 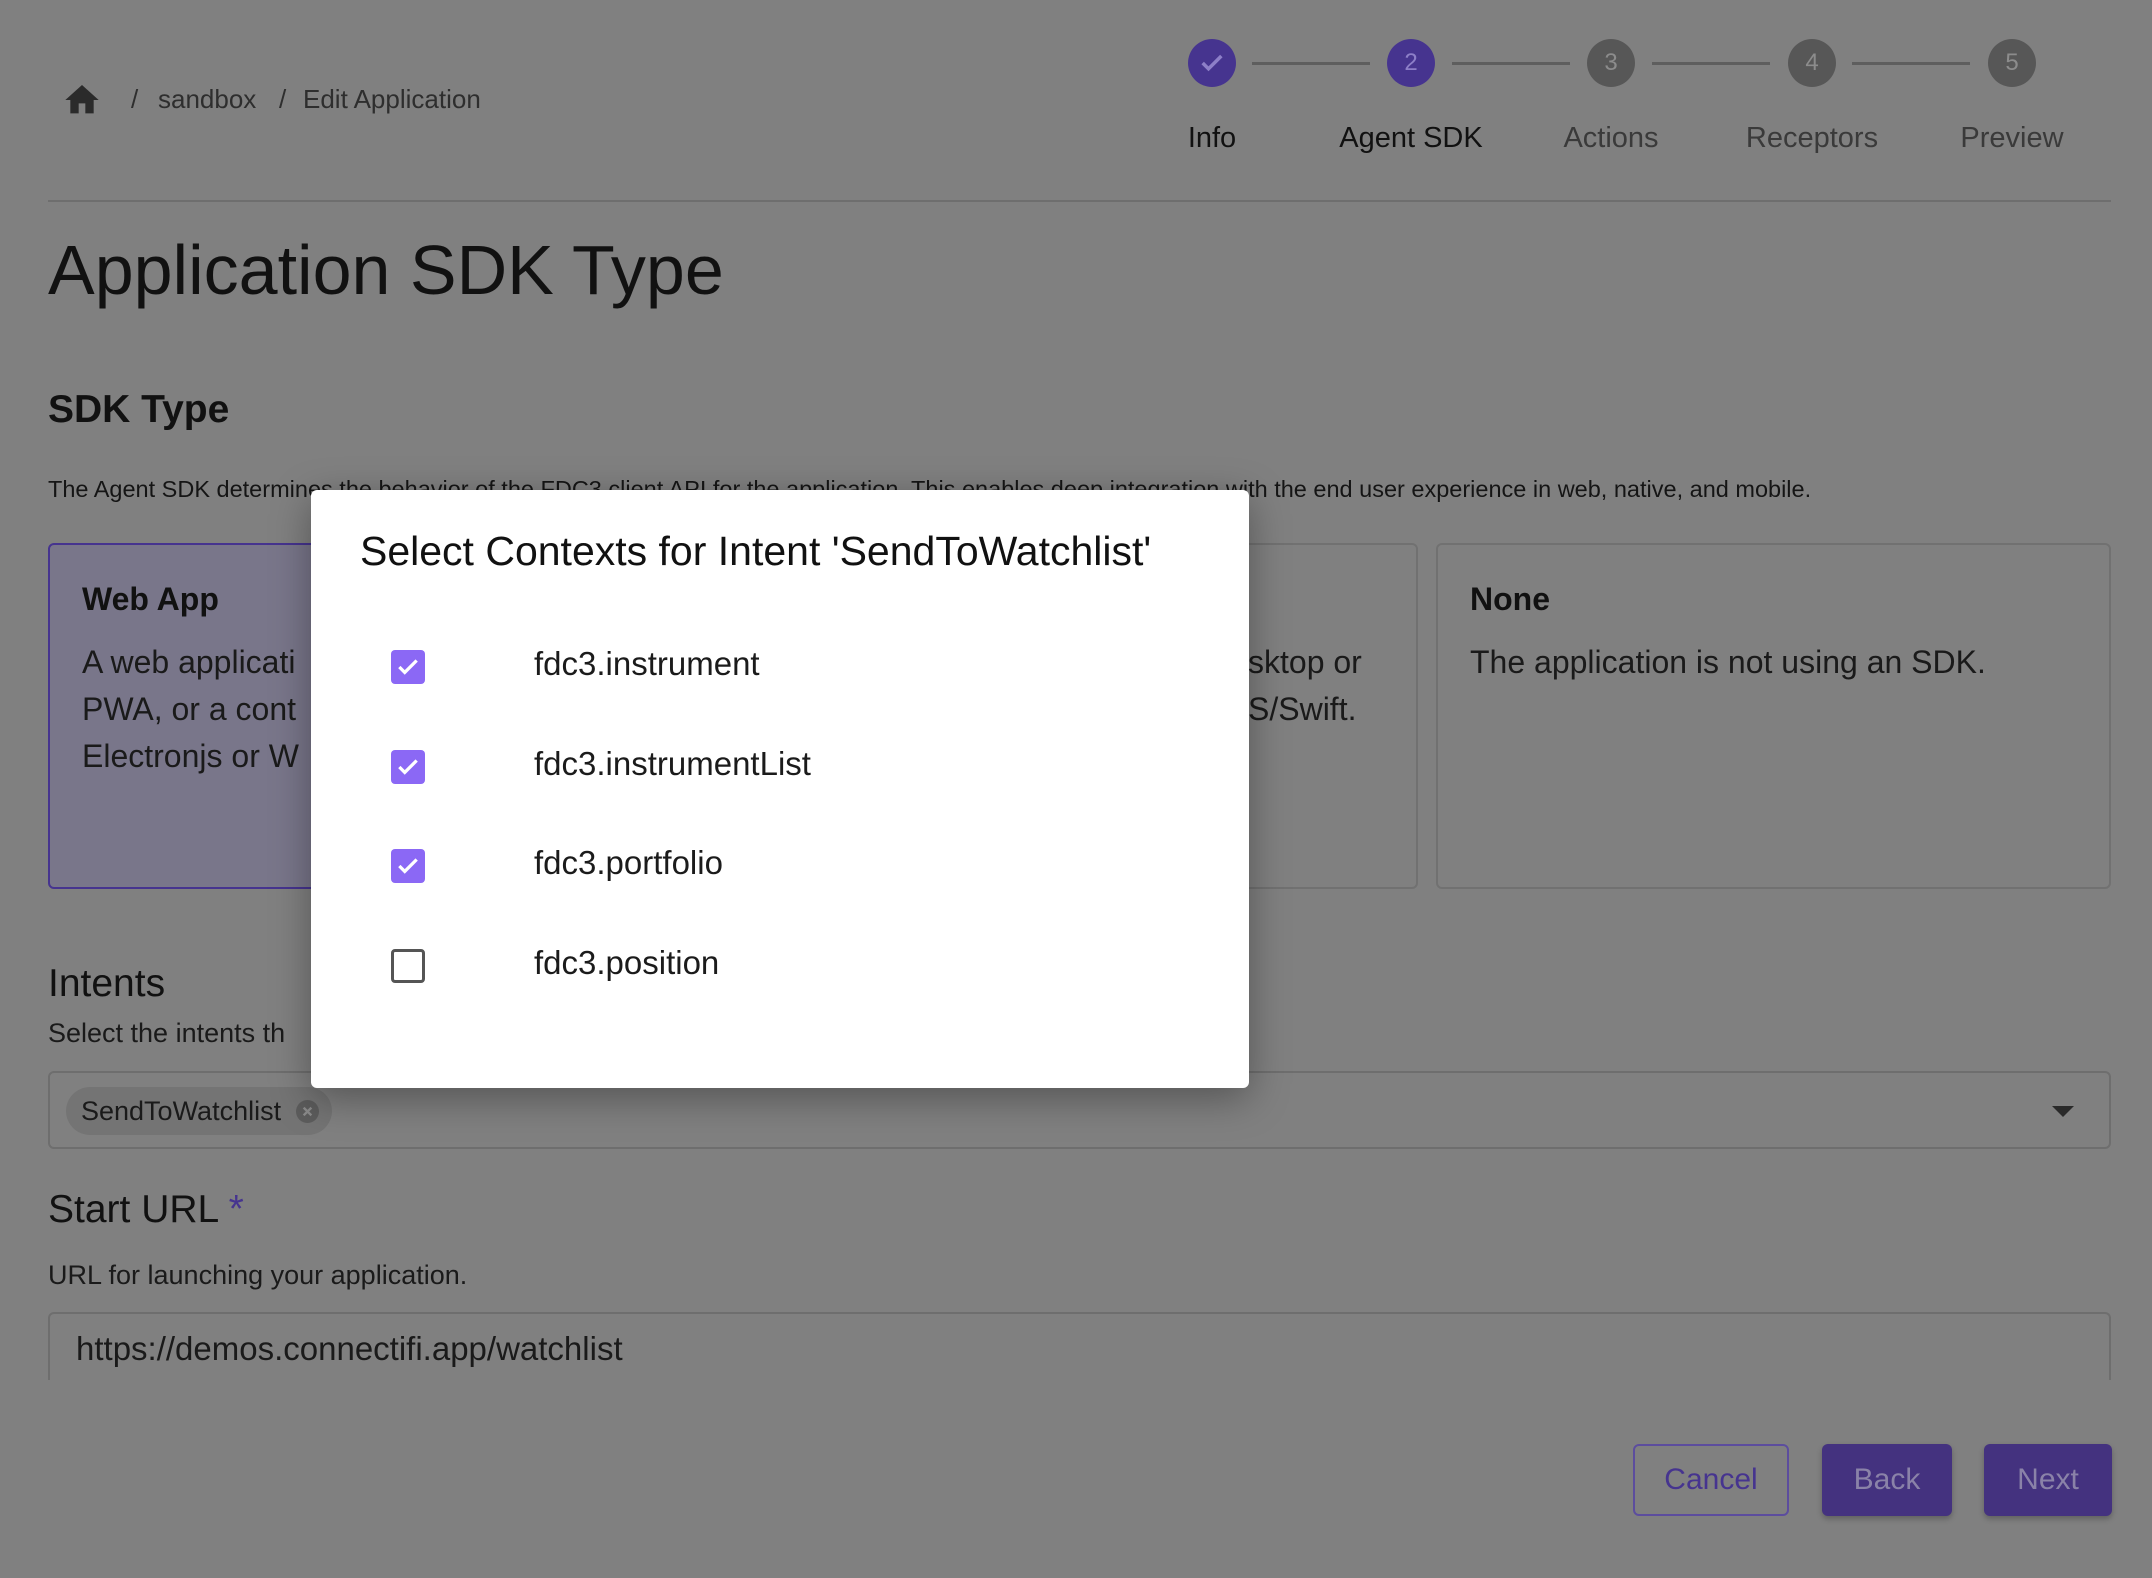 What do you see at coordinates (647, 663) in the screenshot?
I see `option-label: fdc3.instrument` at bounding box center [647, 663].